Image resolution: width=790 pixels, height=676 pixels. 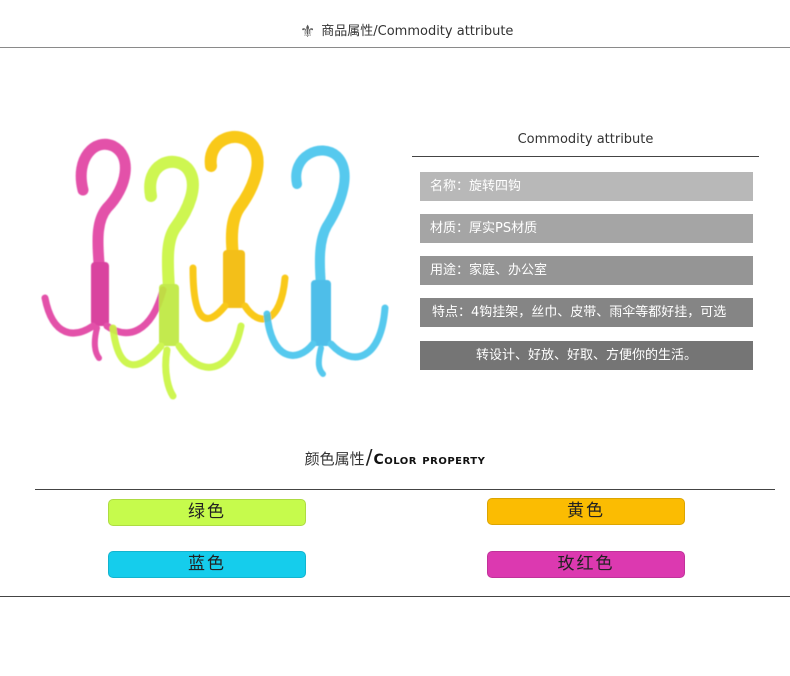 What do you see at coordinates (326, 261) in the screenshot?
I see `blue-hook` at bounding box center [326, 261].